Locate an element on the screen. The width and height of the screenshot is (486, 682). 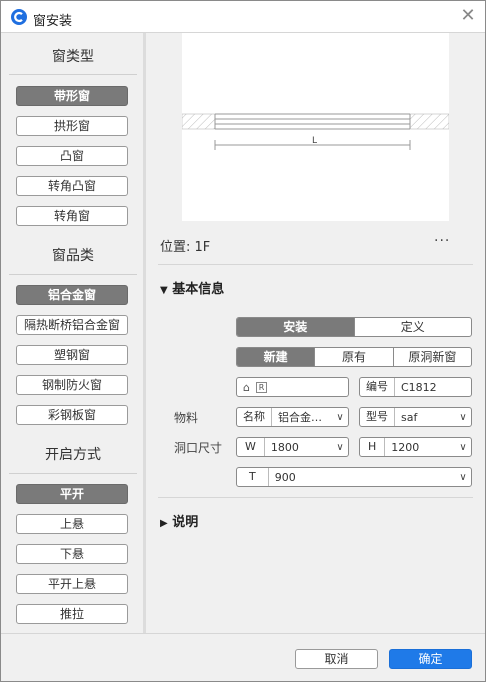
height-select: H 1200 ∨ is located at coordinates (415, 447).